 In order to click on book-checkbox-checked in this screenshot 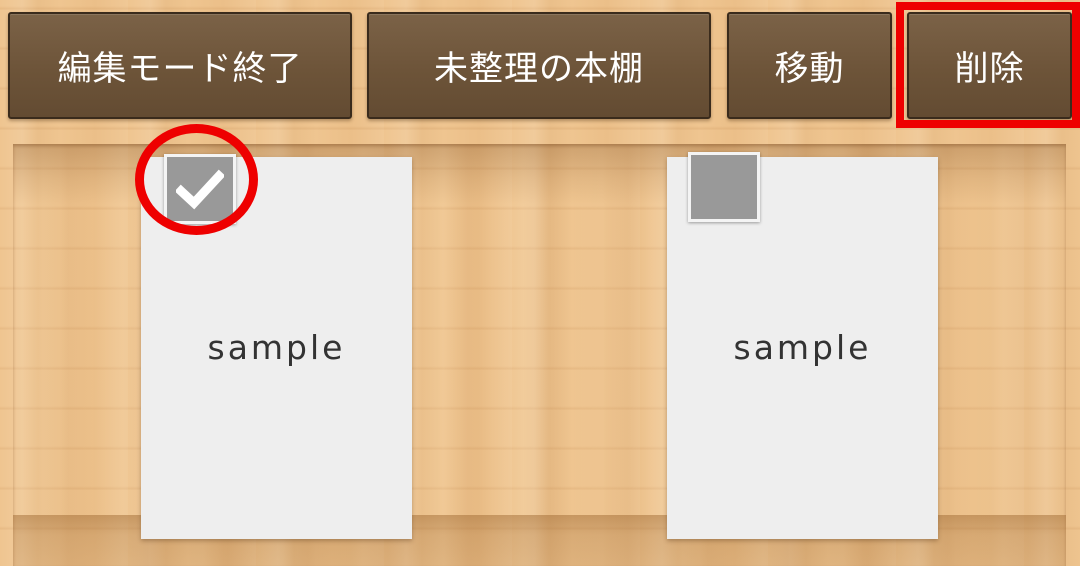, I will do `click(200, 189)`.